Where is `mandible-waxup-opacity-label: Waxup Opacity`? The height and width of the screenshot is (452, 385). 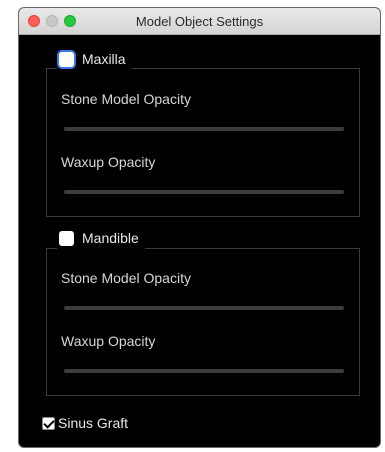
mandible-waxup-opacity-label: Waxup Opacity is located at coordinates (108, 341).